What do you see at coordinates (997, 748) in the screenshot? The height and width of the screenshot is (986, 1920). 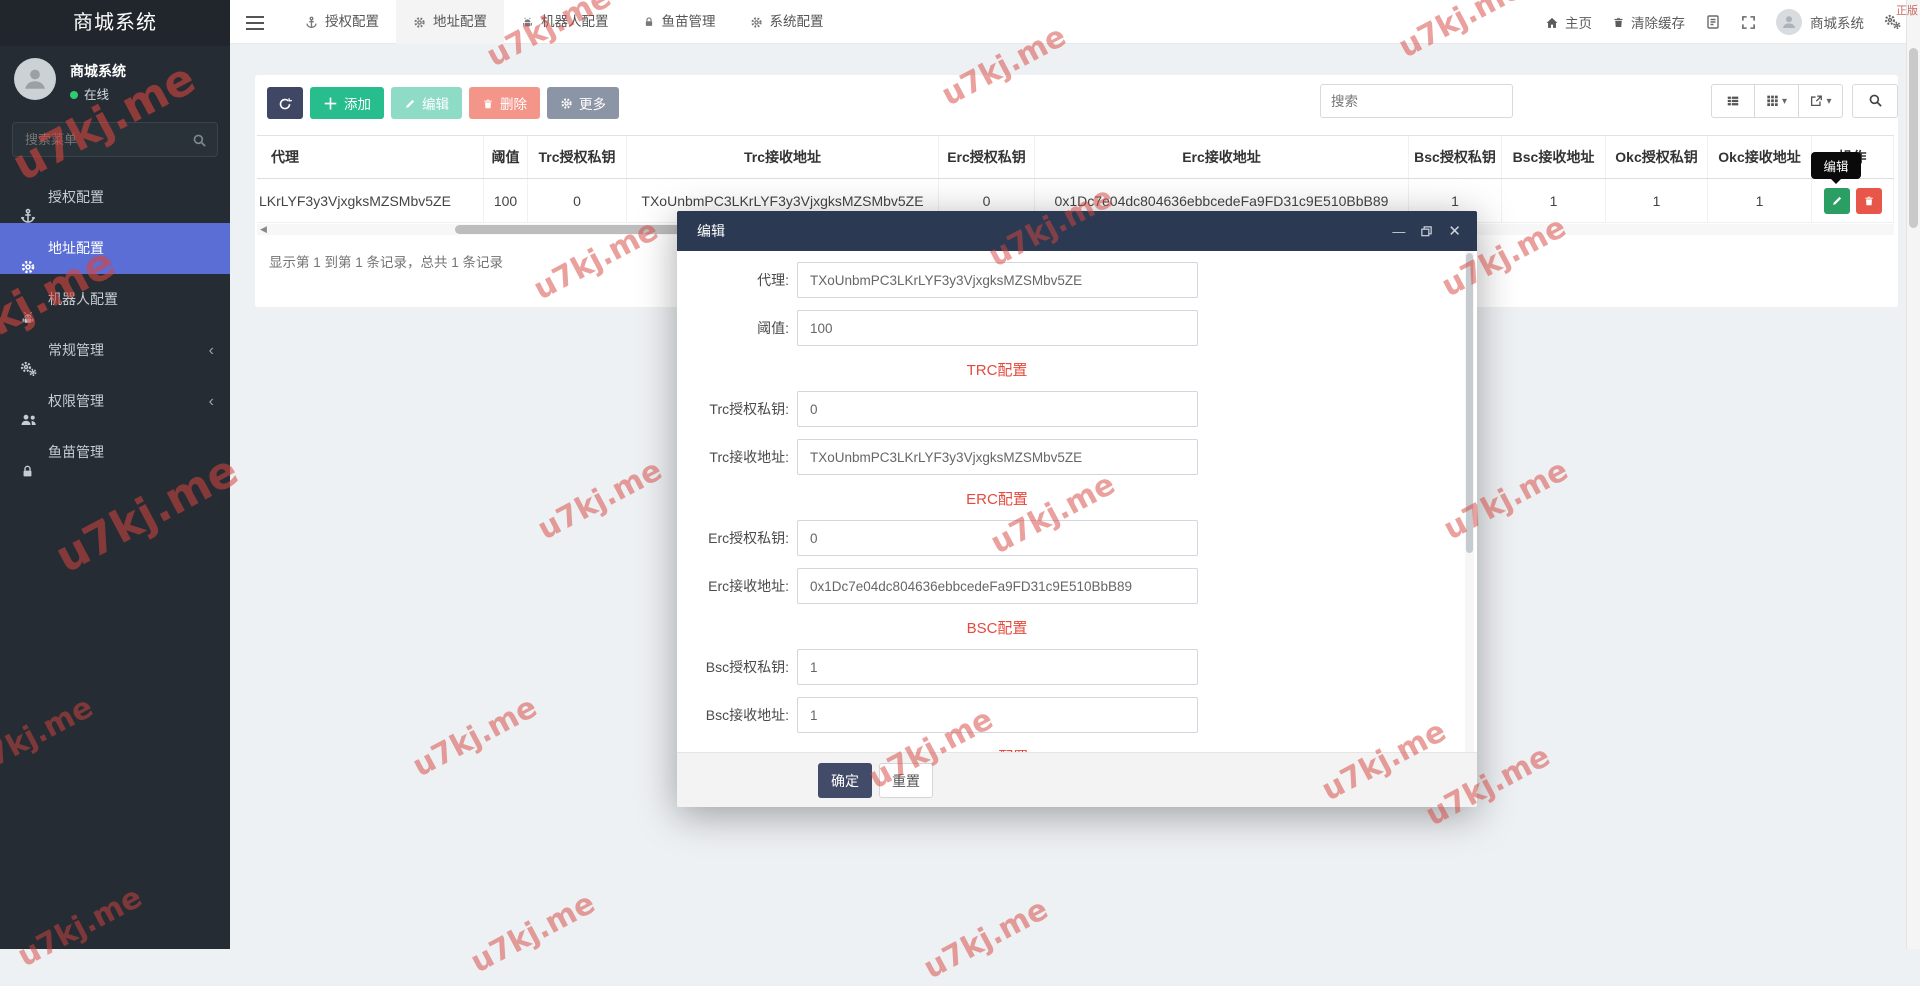 I see `okc-section-heading: OKC配置` at bounding box center [997, 748].